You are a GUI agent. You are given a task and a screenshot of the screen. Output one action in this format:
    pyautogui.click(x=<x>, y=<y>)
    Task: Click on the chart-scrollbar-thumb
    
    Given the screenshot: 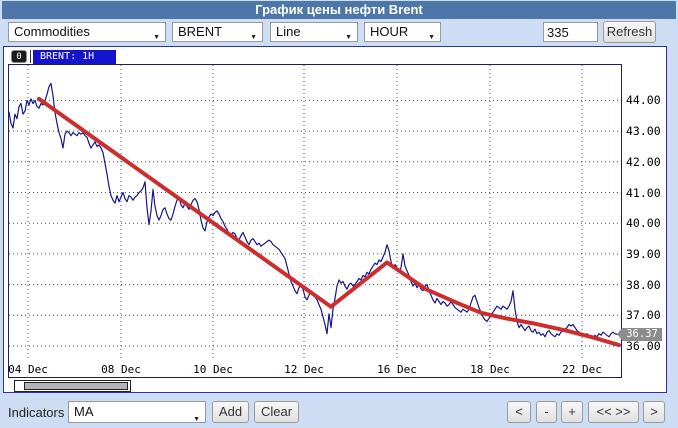 What is the action you would take?
    pyautogui.click(x=76, y=386)
    